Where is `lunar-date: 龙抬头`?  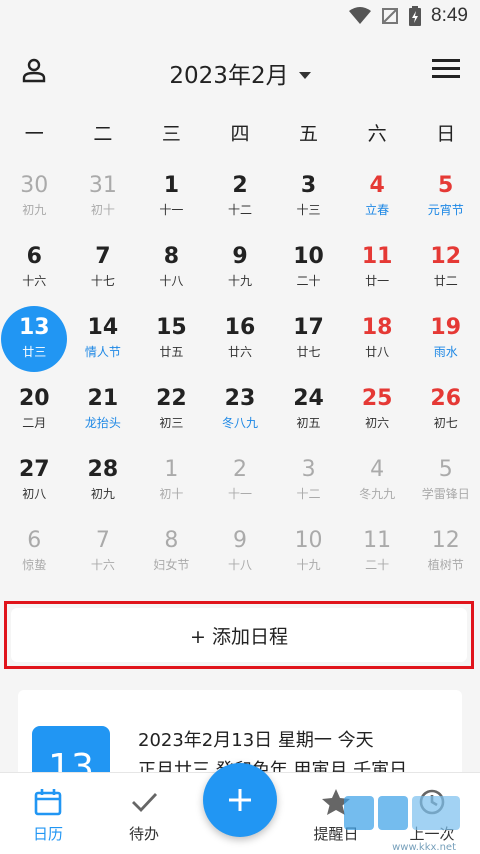
lunar-date: 龙抬头 is located at coordinates (102, 423).